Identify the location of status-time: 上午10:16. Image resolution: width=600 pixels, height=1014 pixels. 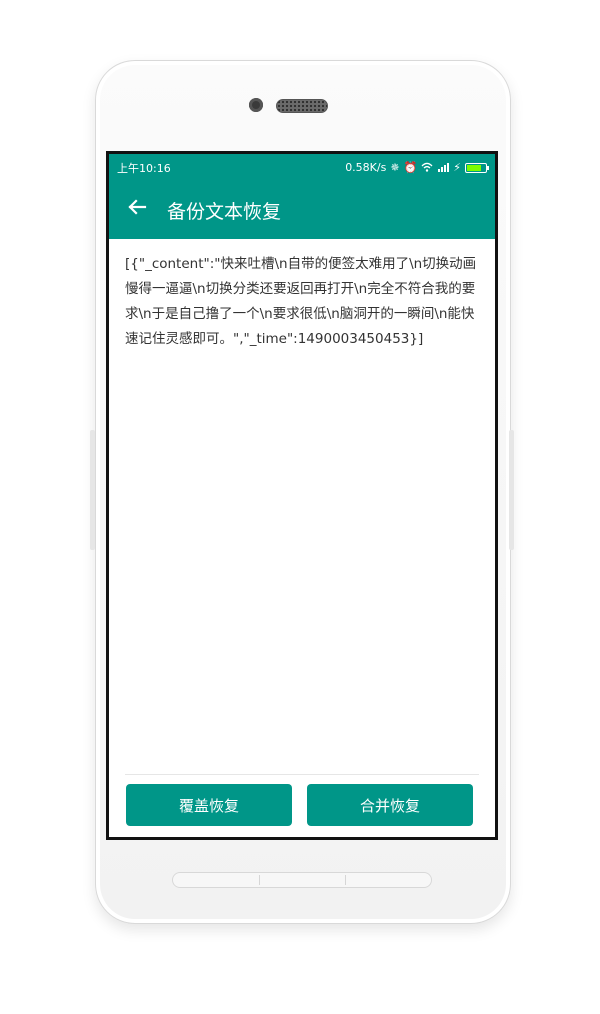
(144, 168).